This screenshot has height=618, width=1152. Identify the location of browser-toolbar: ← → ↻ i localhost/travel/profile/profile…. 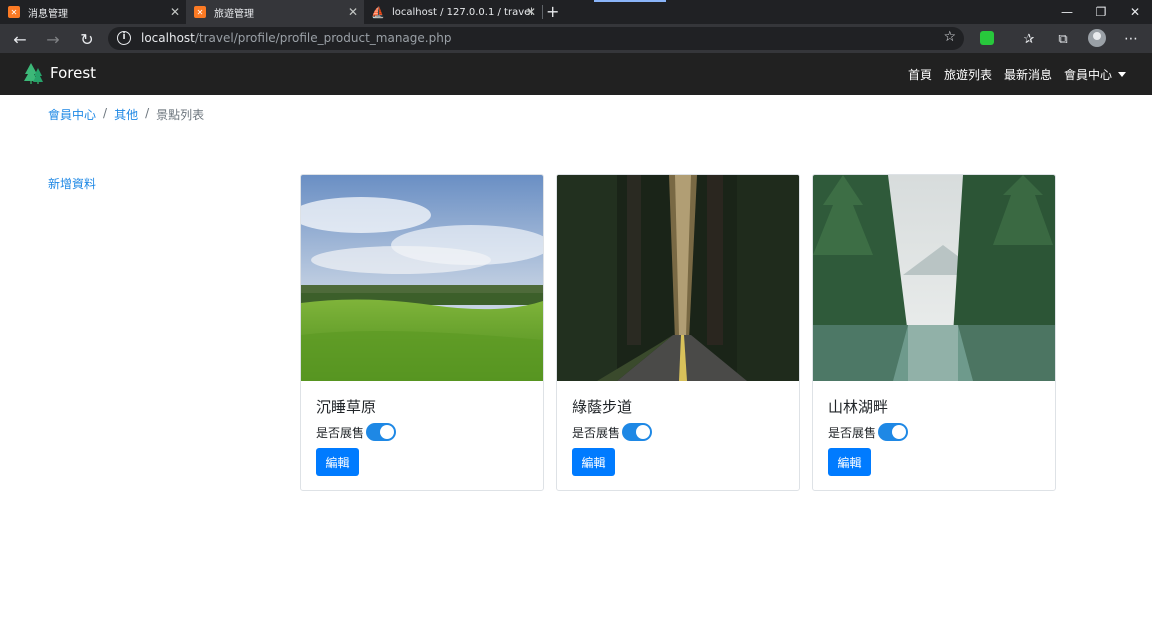
(576, 38).